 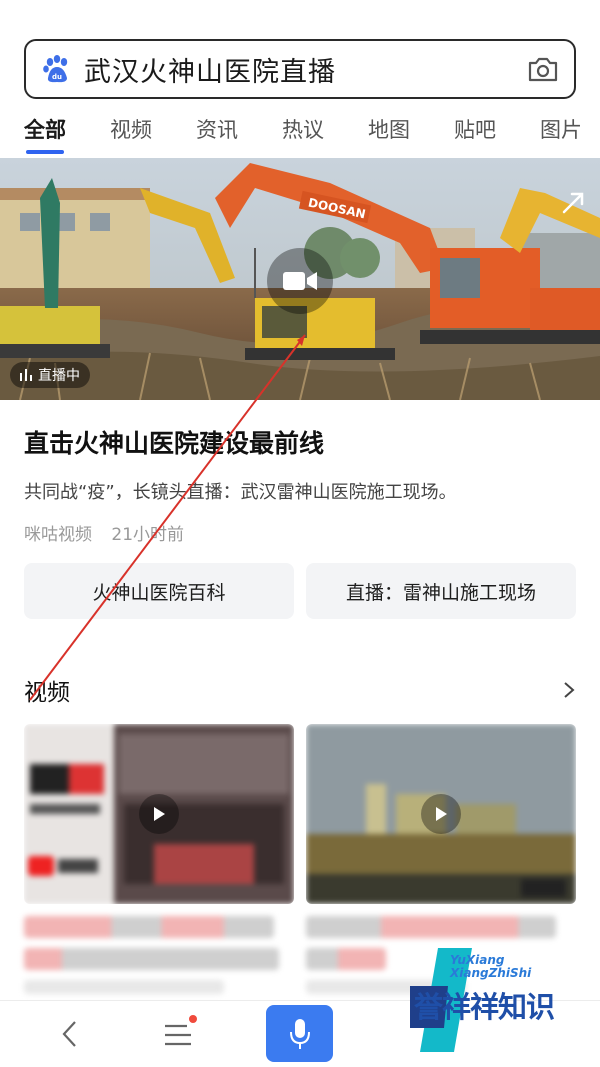 I want to click on search-tabs: 全部 视频 资讯 热议 地图 贴吧 图片, so click(x=312, y=133).